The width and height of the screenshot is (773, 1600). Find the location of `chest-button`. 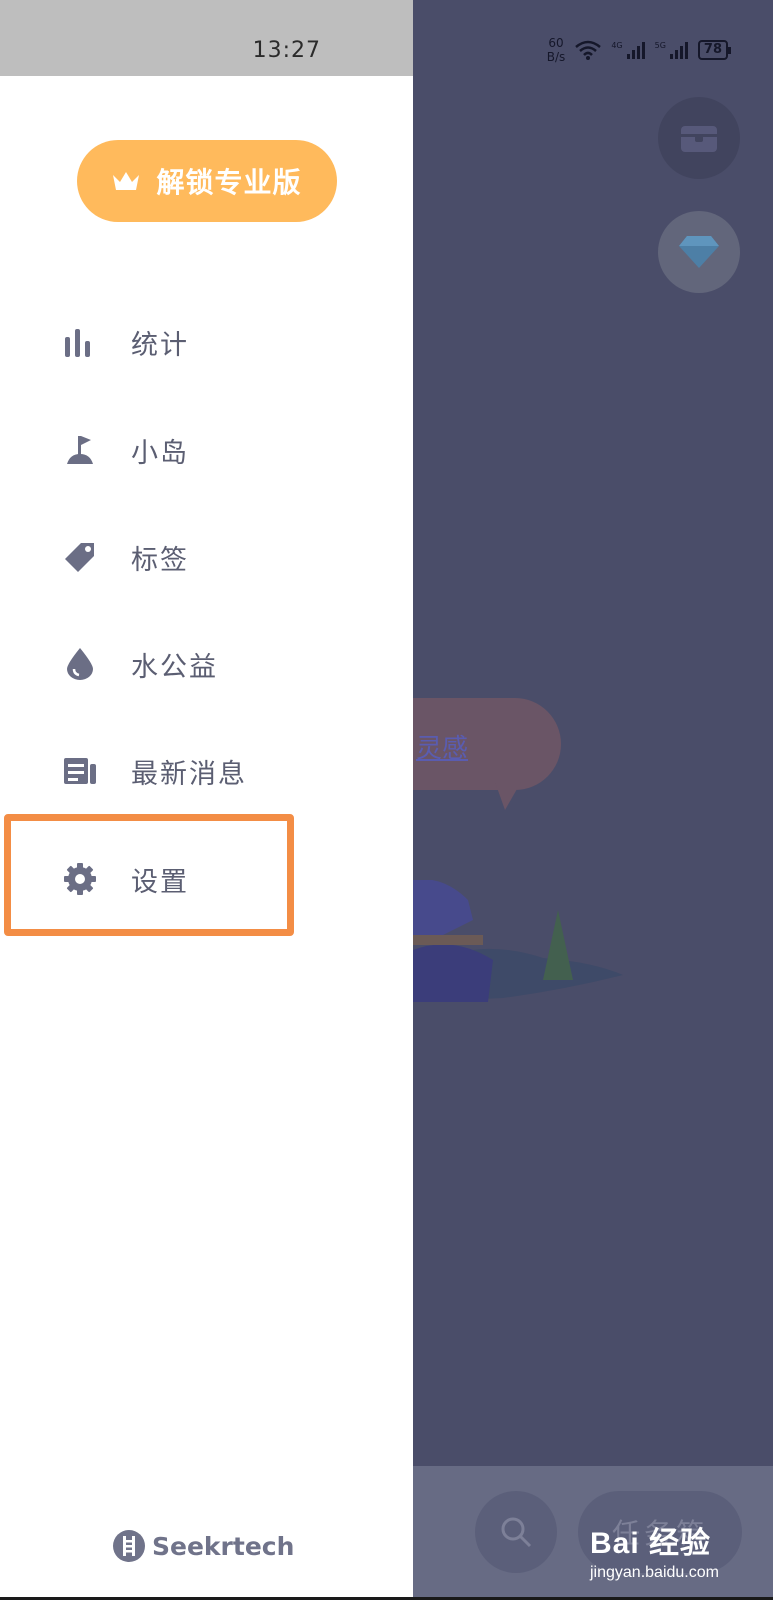

chest-button is located at coordinates (699, 138).